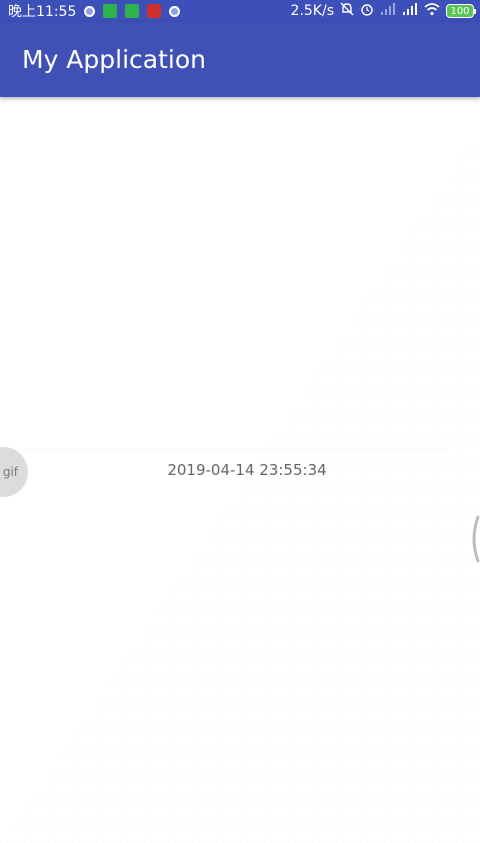  I want to click on status-bar-left: 晚上11:55, so click(90, 11).